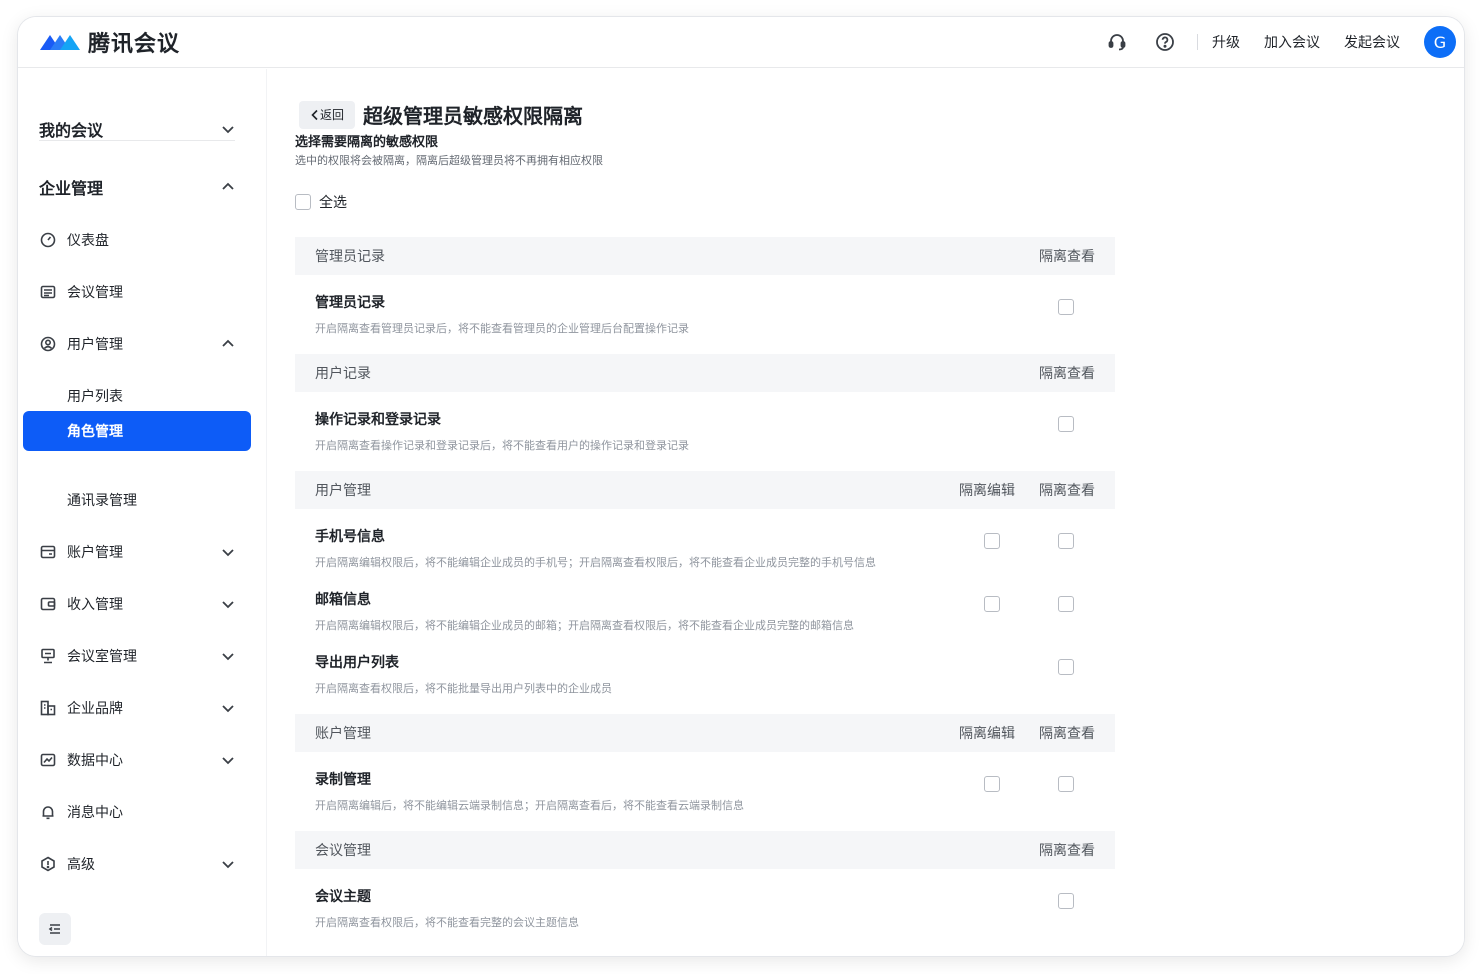  What do you see at coordinates (1226, 42) in the screenshot?
I see `upgrade-link: 升级` at bounding box center [1226, 42].